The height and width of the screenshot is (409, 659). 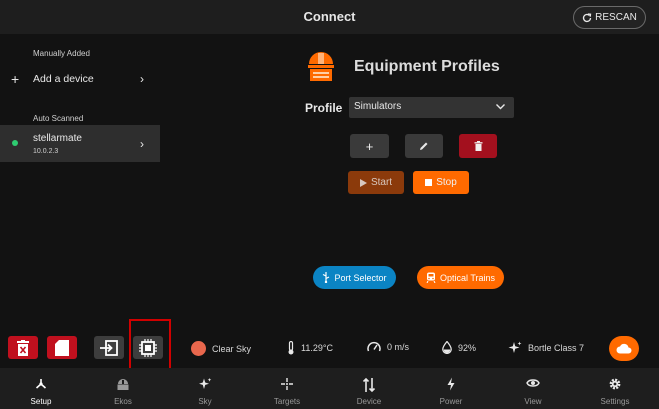 I want to click on sd-card-icon, so click(x=62, y=347).